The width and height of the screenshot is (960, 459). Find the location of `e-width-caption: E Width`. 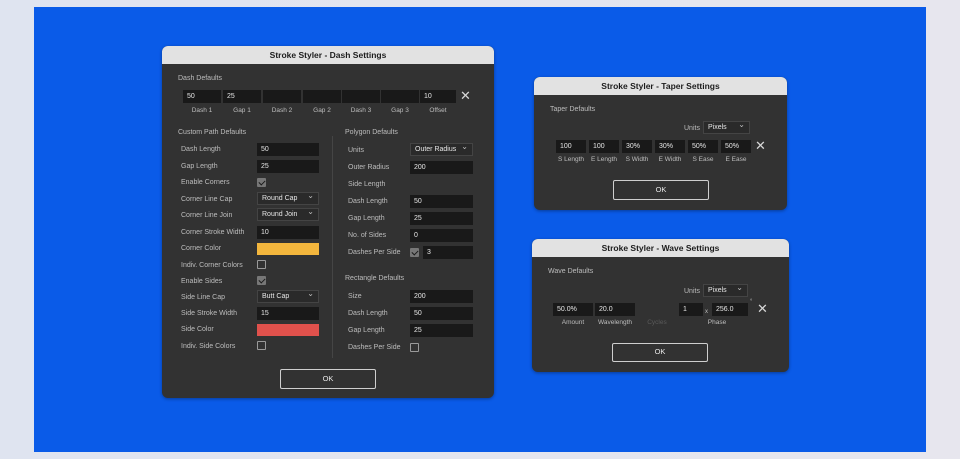

e-width-caption: E Width is located at coordinates (670, 159).